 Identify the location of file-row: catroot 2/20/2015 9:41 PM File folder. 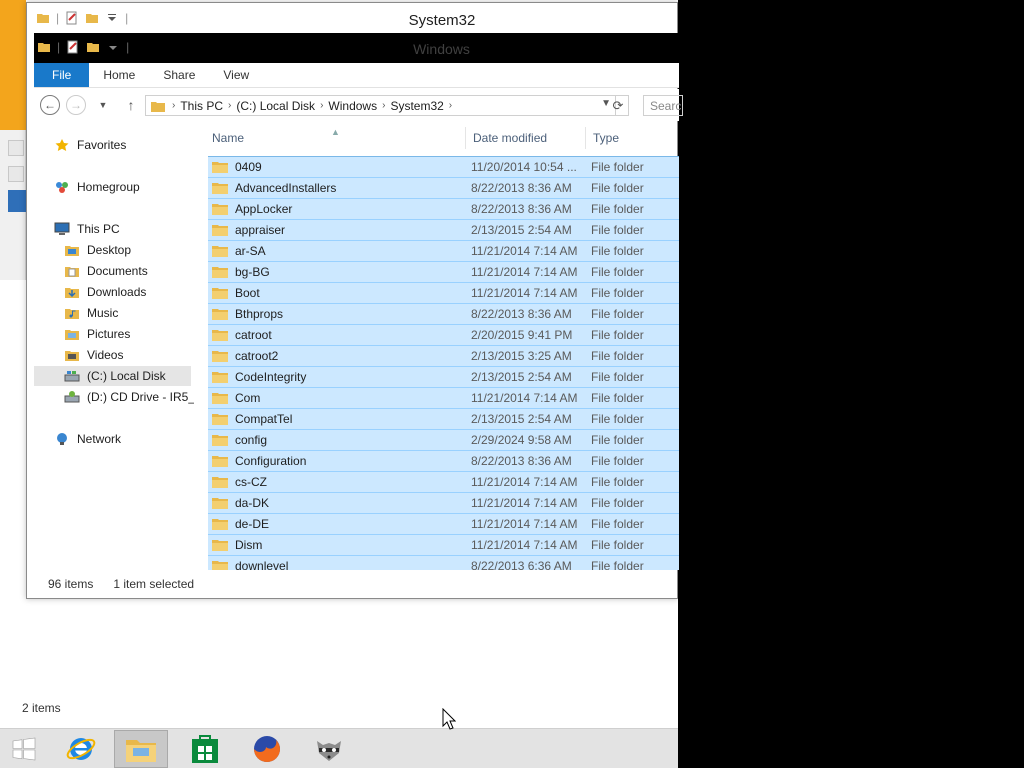
(443, 334).